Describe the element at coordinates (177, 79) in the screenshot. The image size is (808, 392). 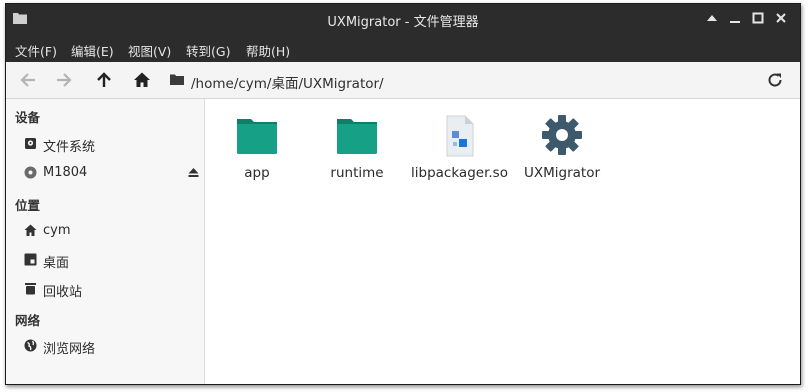
I see `folder-small-icon` at that location.